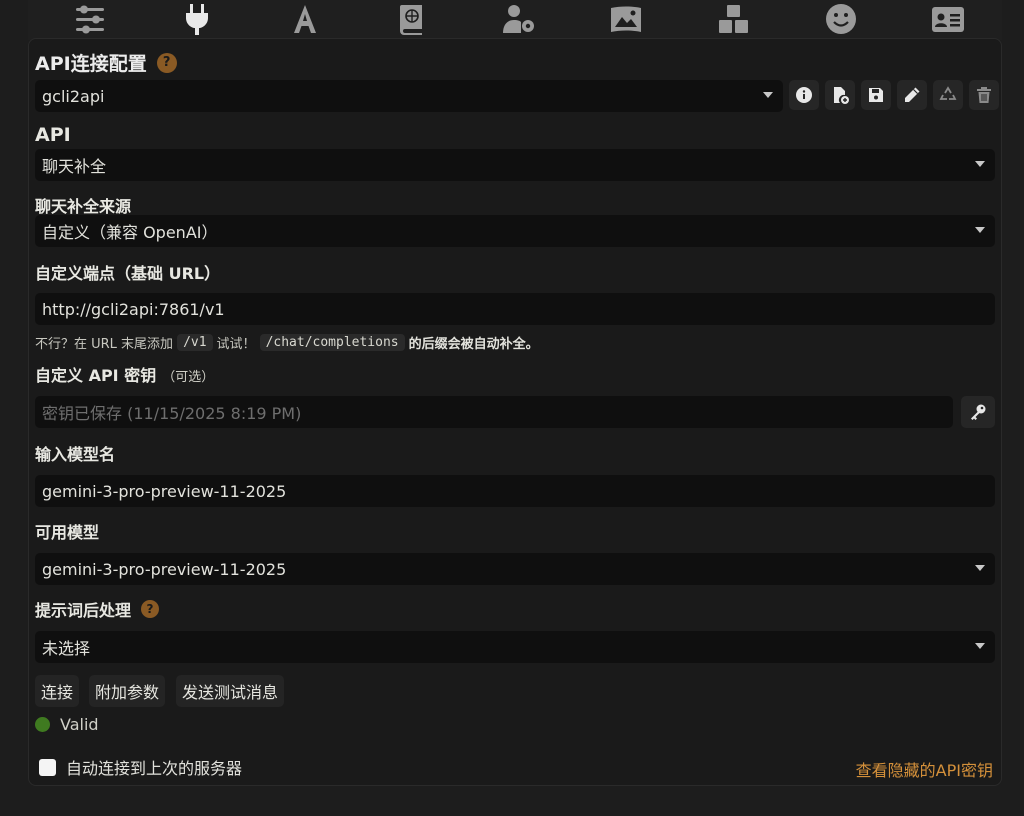 This screenshot has height=816, width=1024. What do you see at coordinates (473, 344) in the screenshot?
I see `hint-text: 的后缀会被自动补全。` at bounding box center [473, 344].